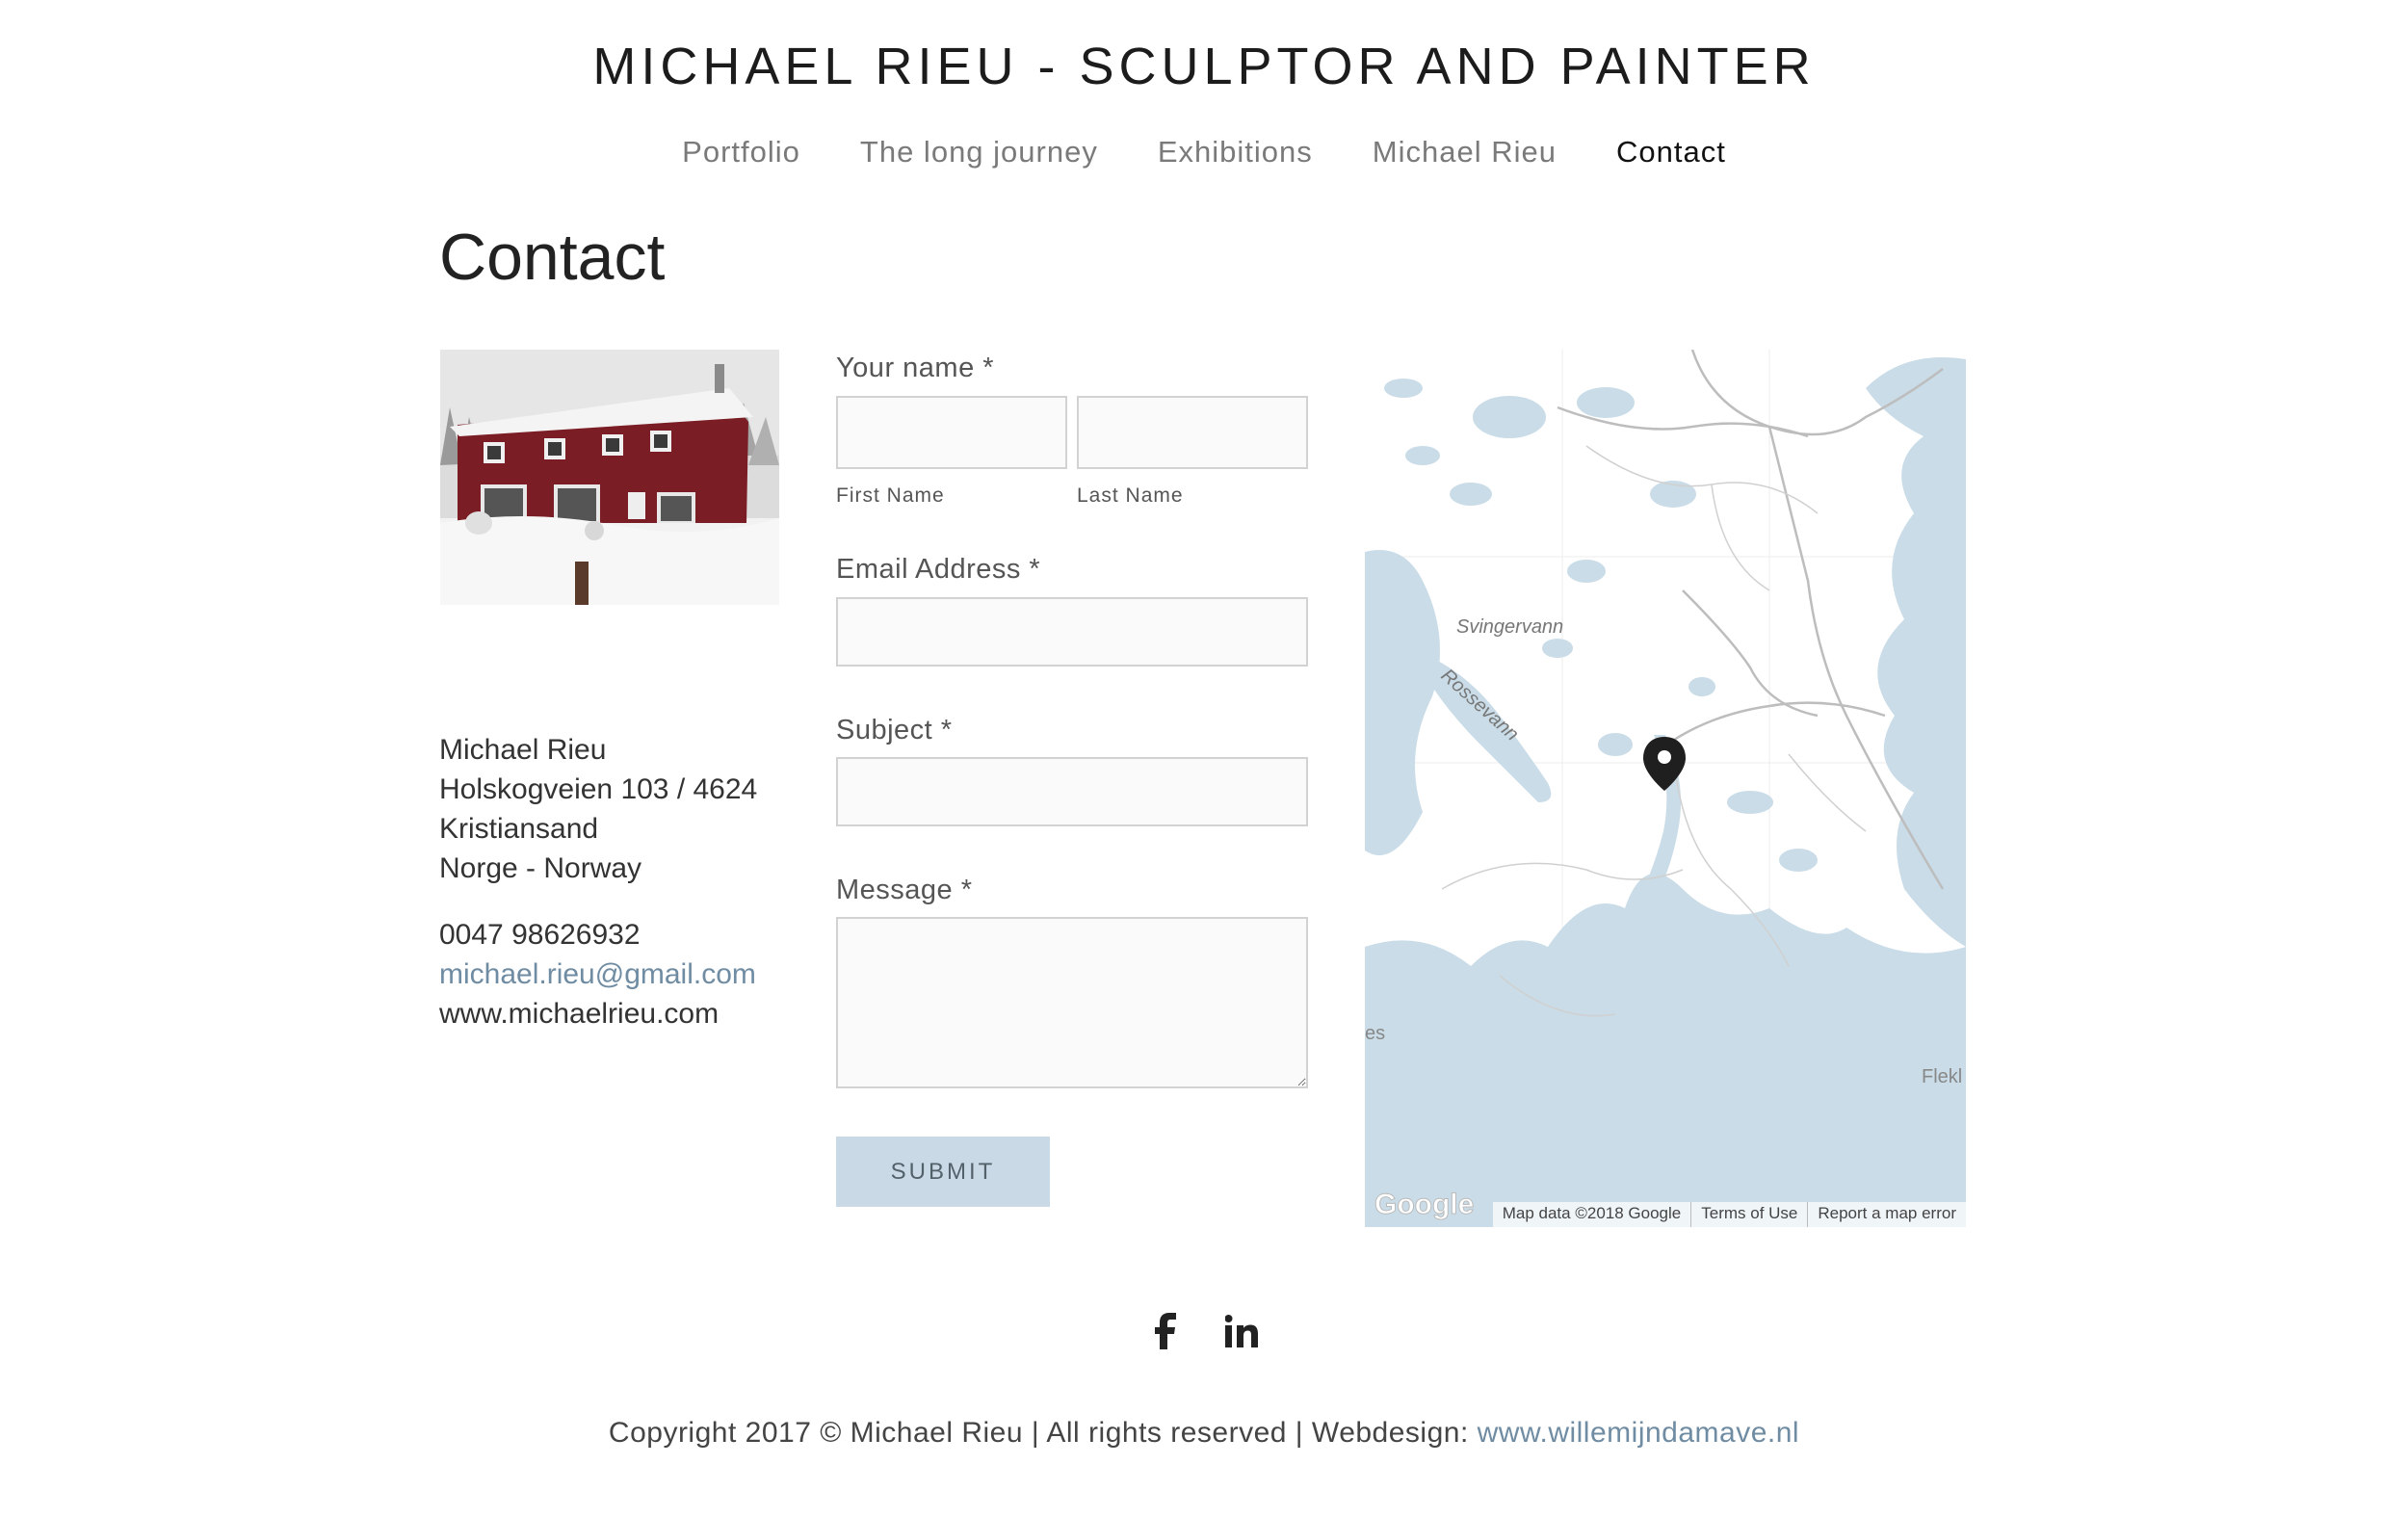  Describe the element at coordinates (519, 829) in the screenshot. I see `contact-city: Kristiansand` at that location.